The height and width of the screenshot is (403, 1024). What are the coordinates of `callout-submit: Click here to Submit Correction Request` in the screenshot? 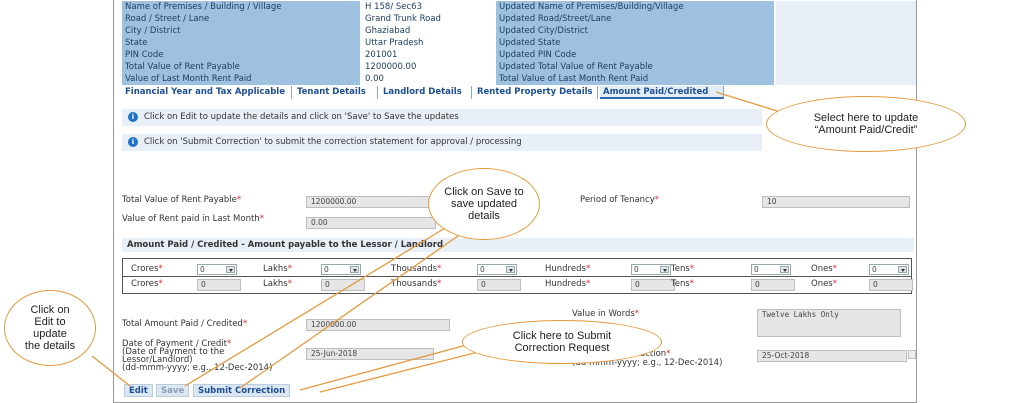 It's located at (562, 342).